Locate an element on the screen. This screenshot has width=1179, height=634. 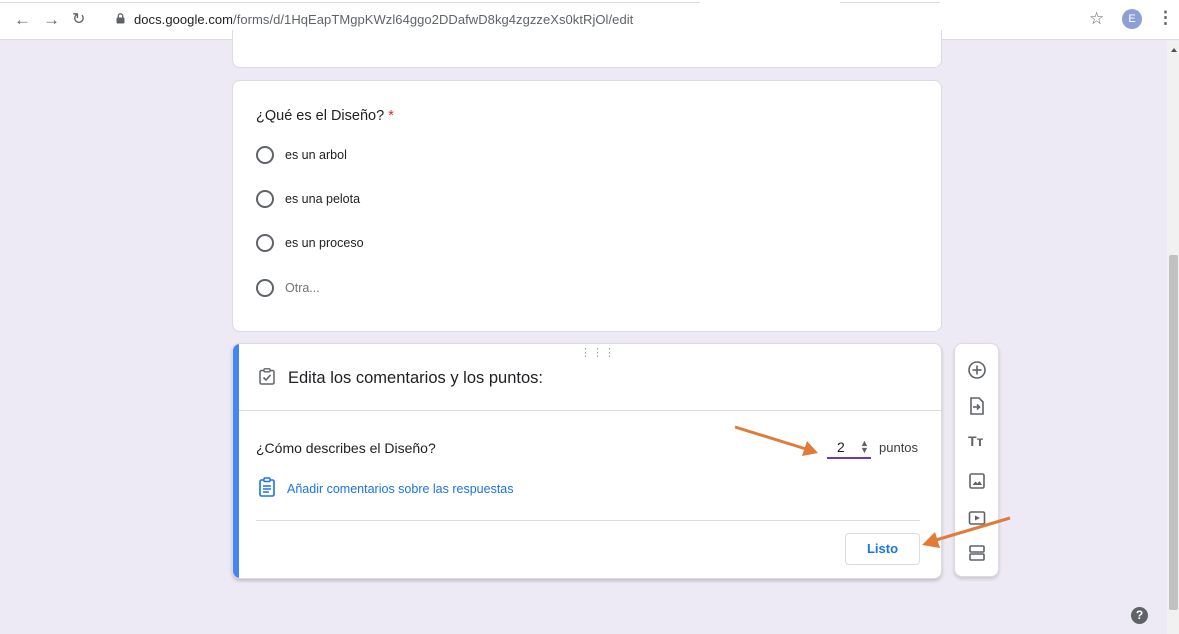
points-label: puntos is located at coordinates (899, 447).